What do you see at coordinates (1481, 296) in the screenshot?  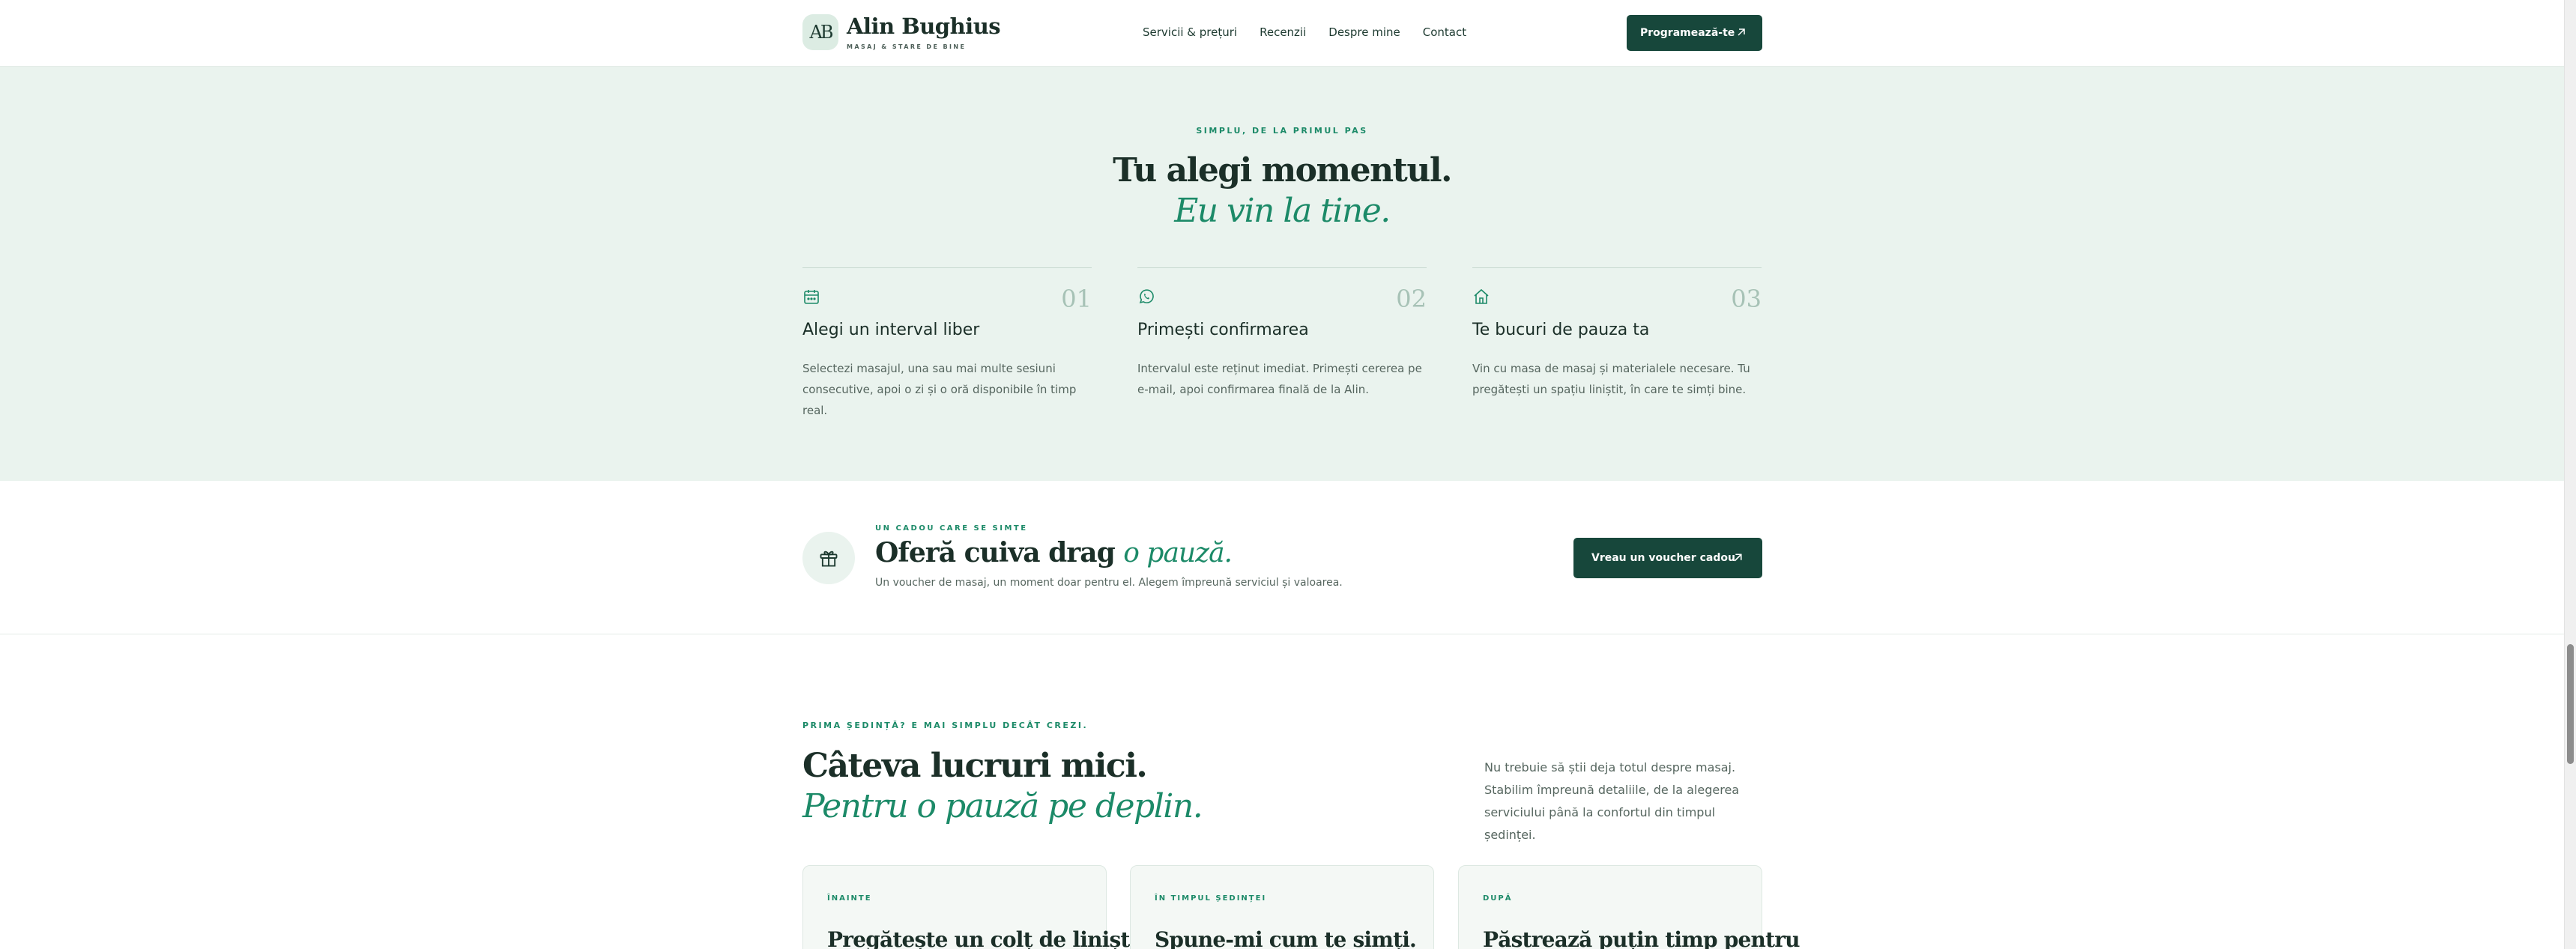 I see `home-icon` at bounding box center [1481, 296].